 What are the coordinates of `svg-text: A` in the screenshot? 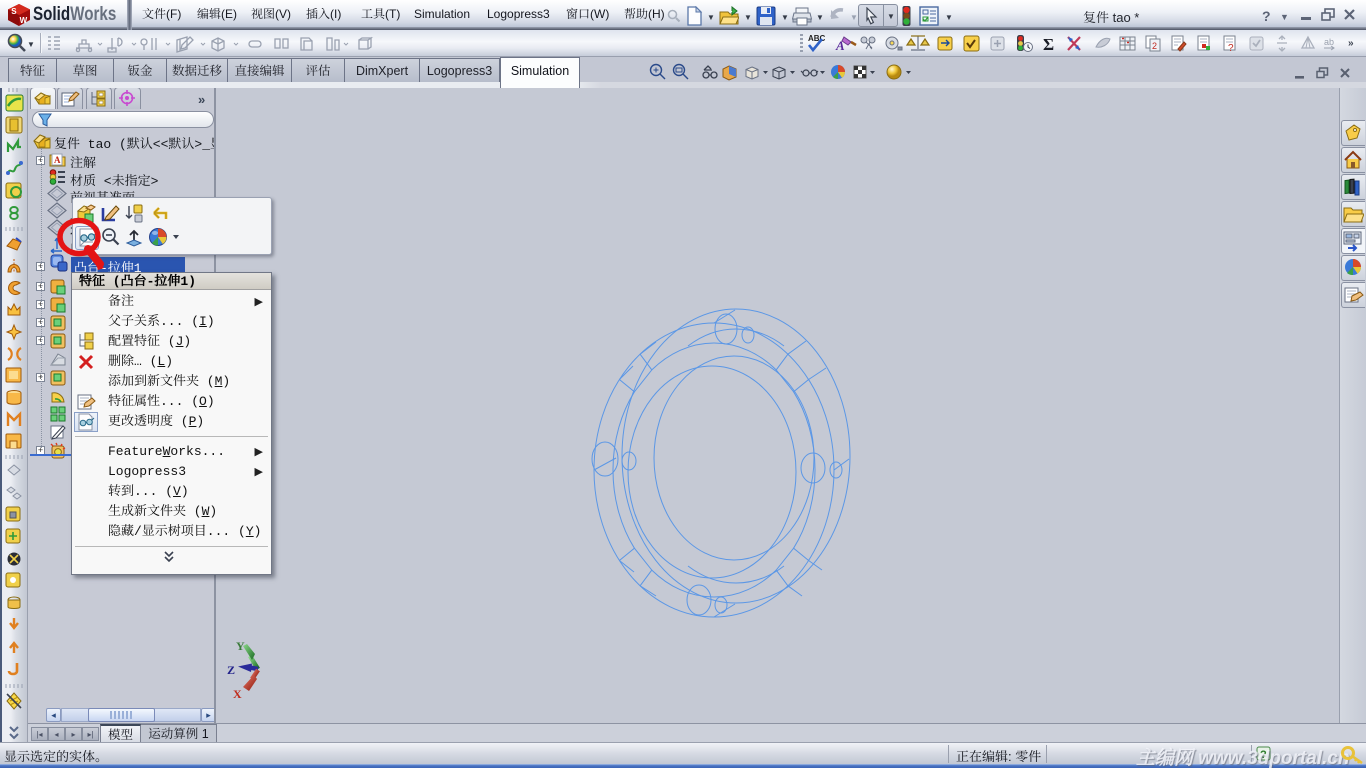 It's located at (57, 160).